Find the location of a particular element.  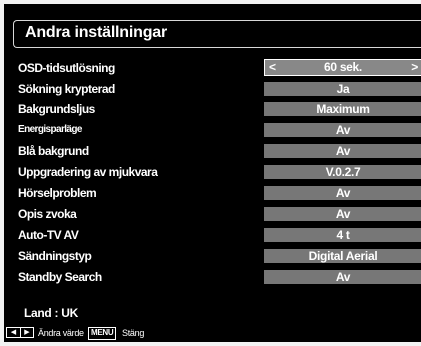

menu-title-box: Andra inställningar is located at coordinates (217, 34).